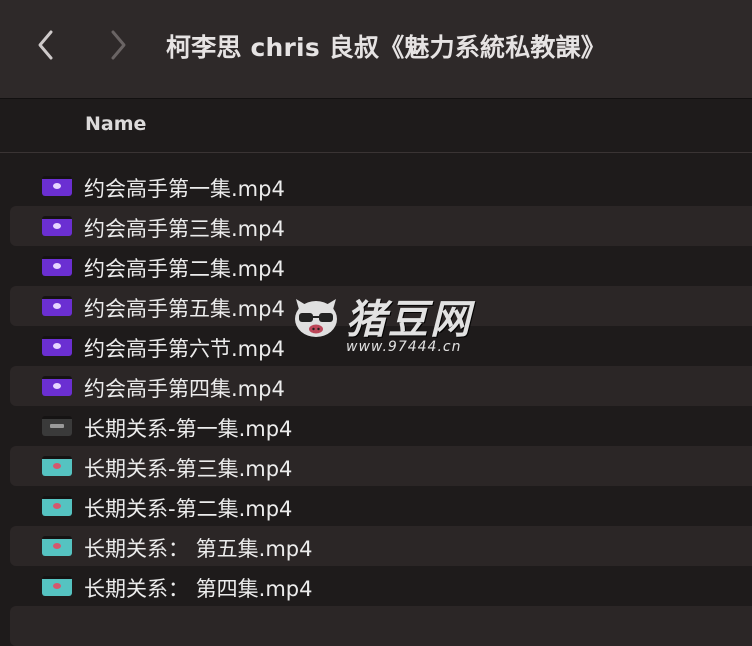 The width and height of the screenshot is (752, 646). What do you see at coordinates (376, 126) in the screenshot?
I see `column-header: Name` at bounding box center [376, 126].